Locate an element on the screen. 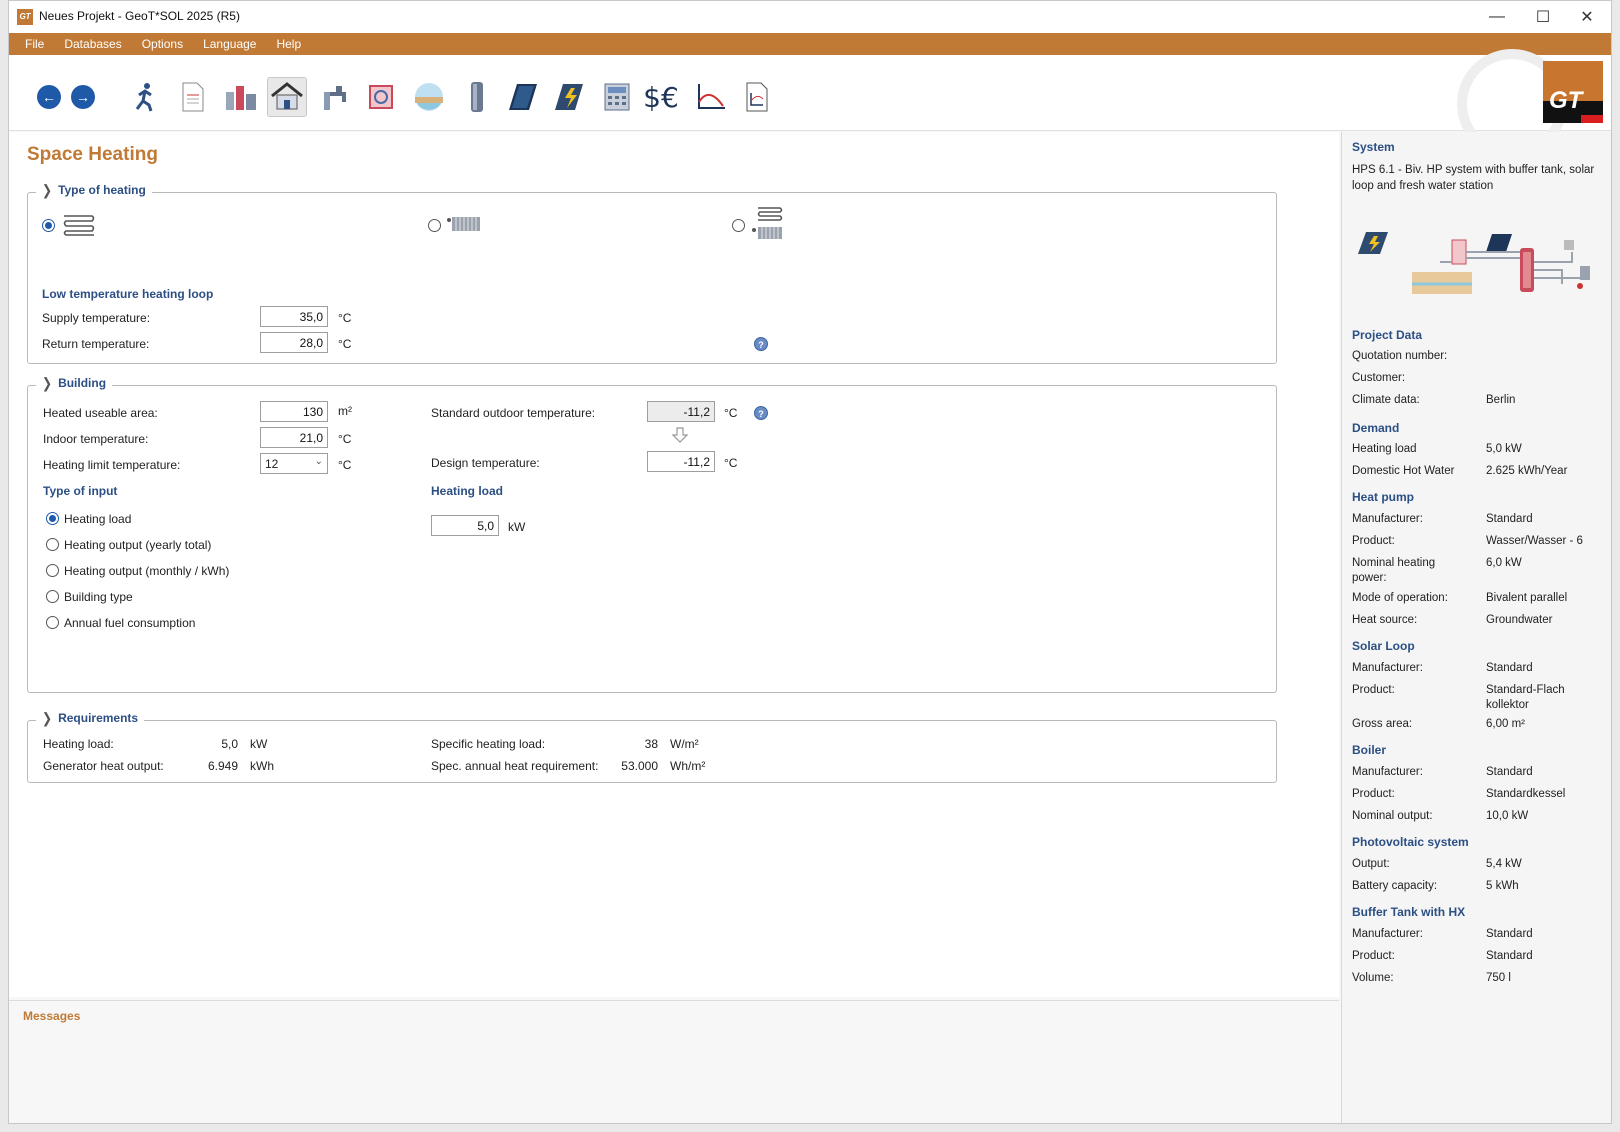  menu-help: Help is located at coordinates (288, 44).